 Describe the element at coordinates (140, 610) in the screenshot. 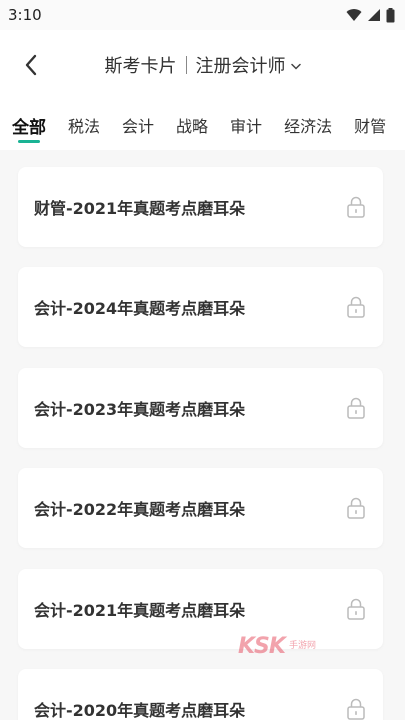

I see `card-title: 会计-2021年真题考点磨耳朵` at that location.